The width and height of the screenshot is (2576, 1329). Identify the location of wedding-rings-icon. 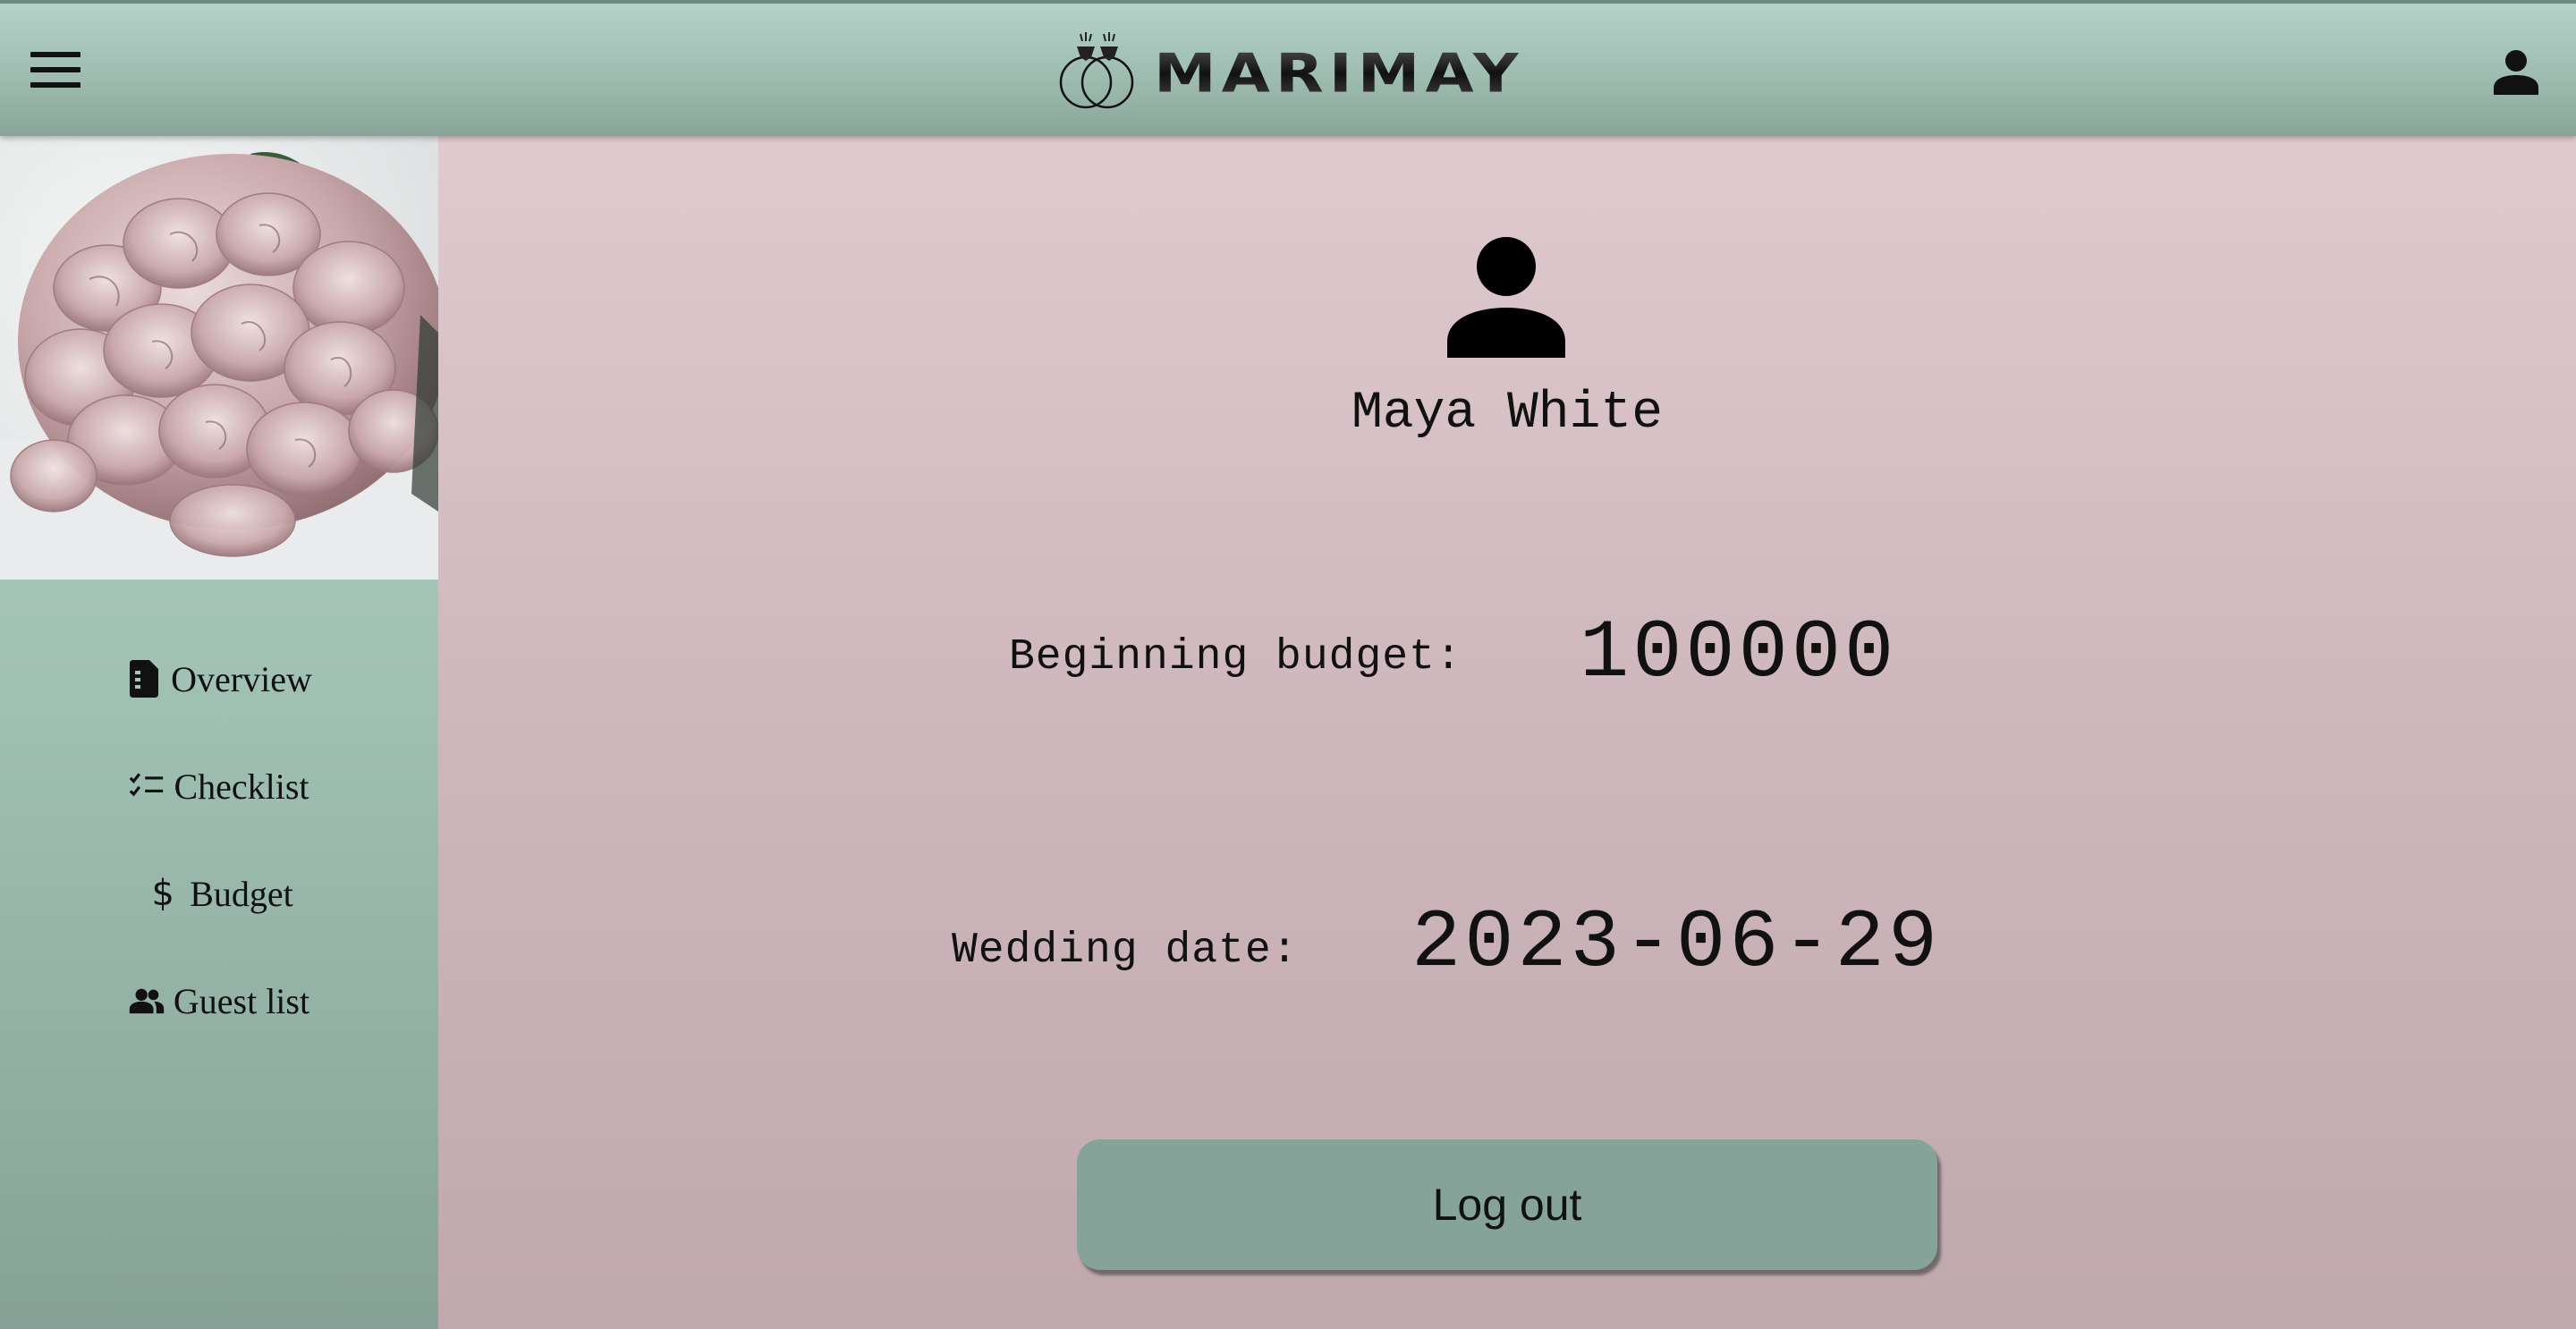
(1096, 70).